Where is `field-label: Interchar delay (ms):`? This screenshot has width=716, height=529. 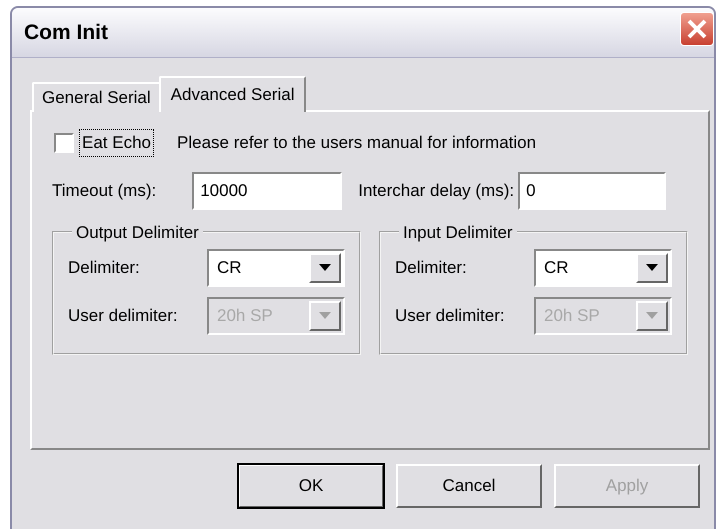 field-label: Interchar delay (ms): is located at coordinates (436, 191).